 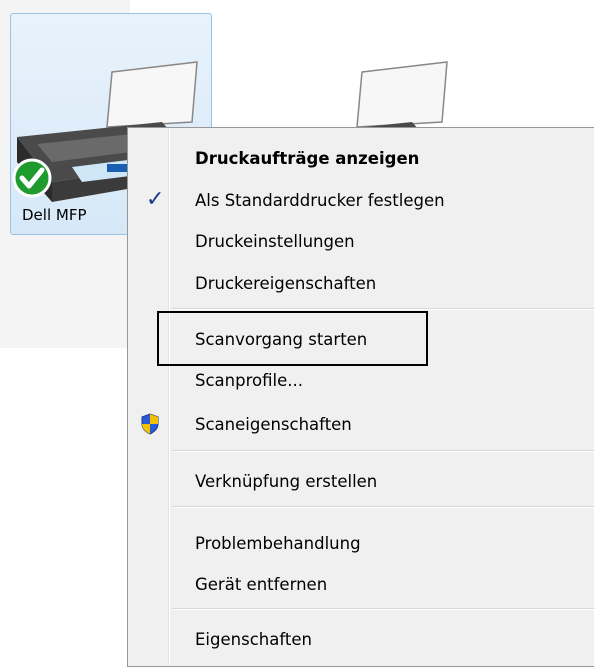 I want to click on menu-item-label: Als Standarddrucker festlegen, so click(x=320, y=200).